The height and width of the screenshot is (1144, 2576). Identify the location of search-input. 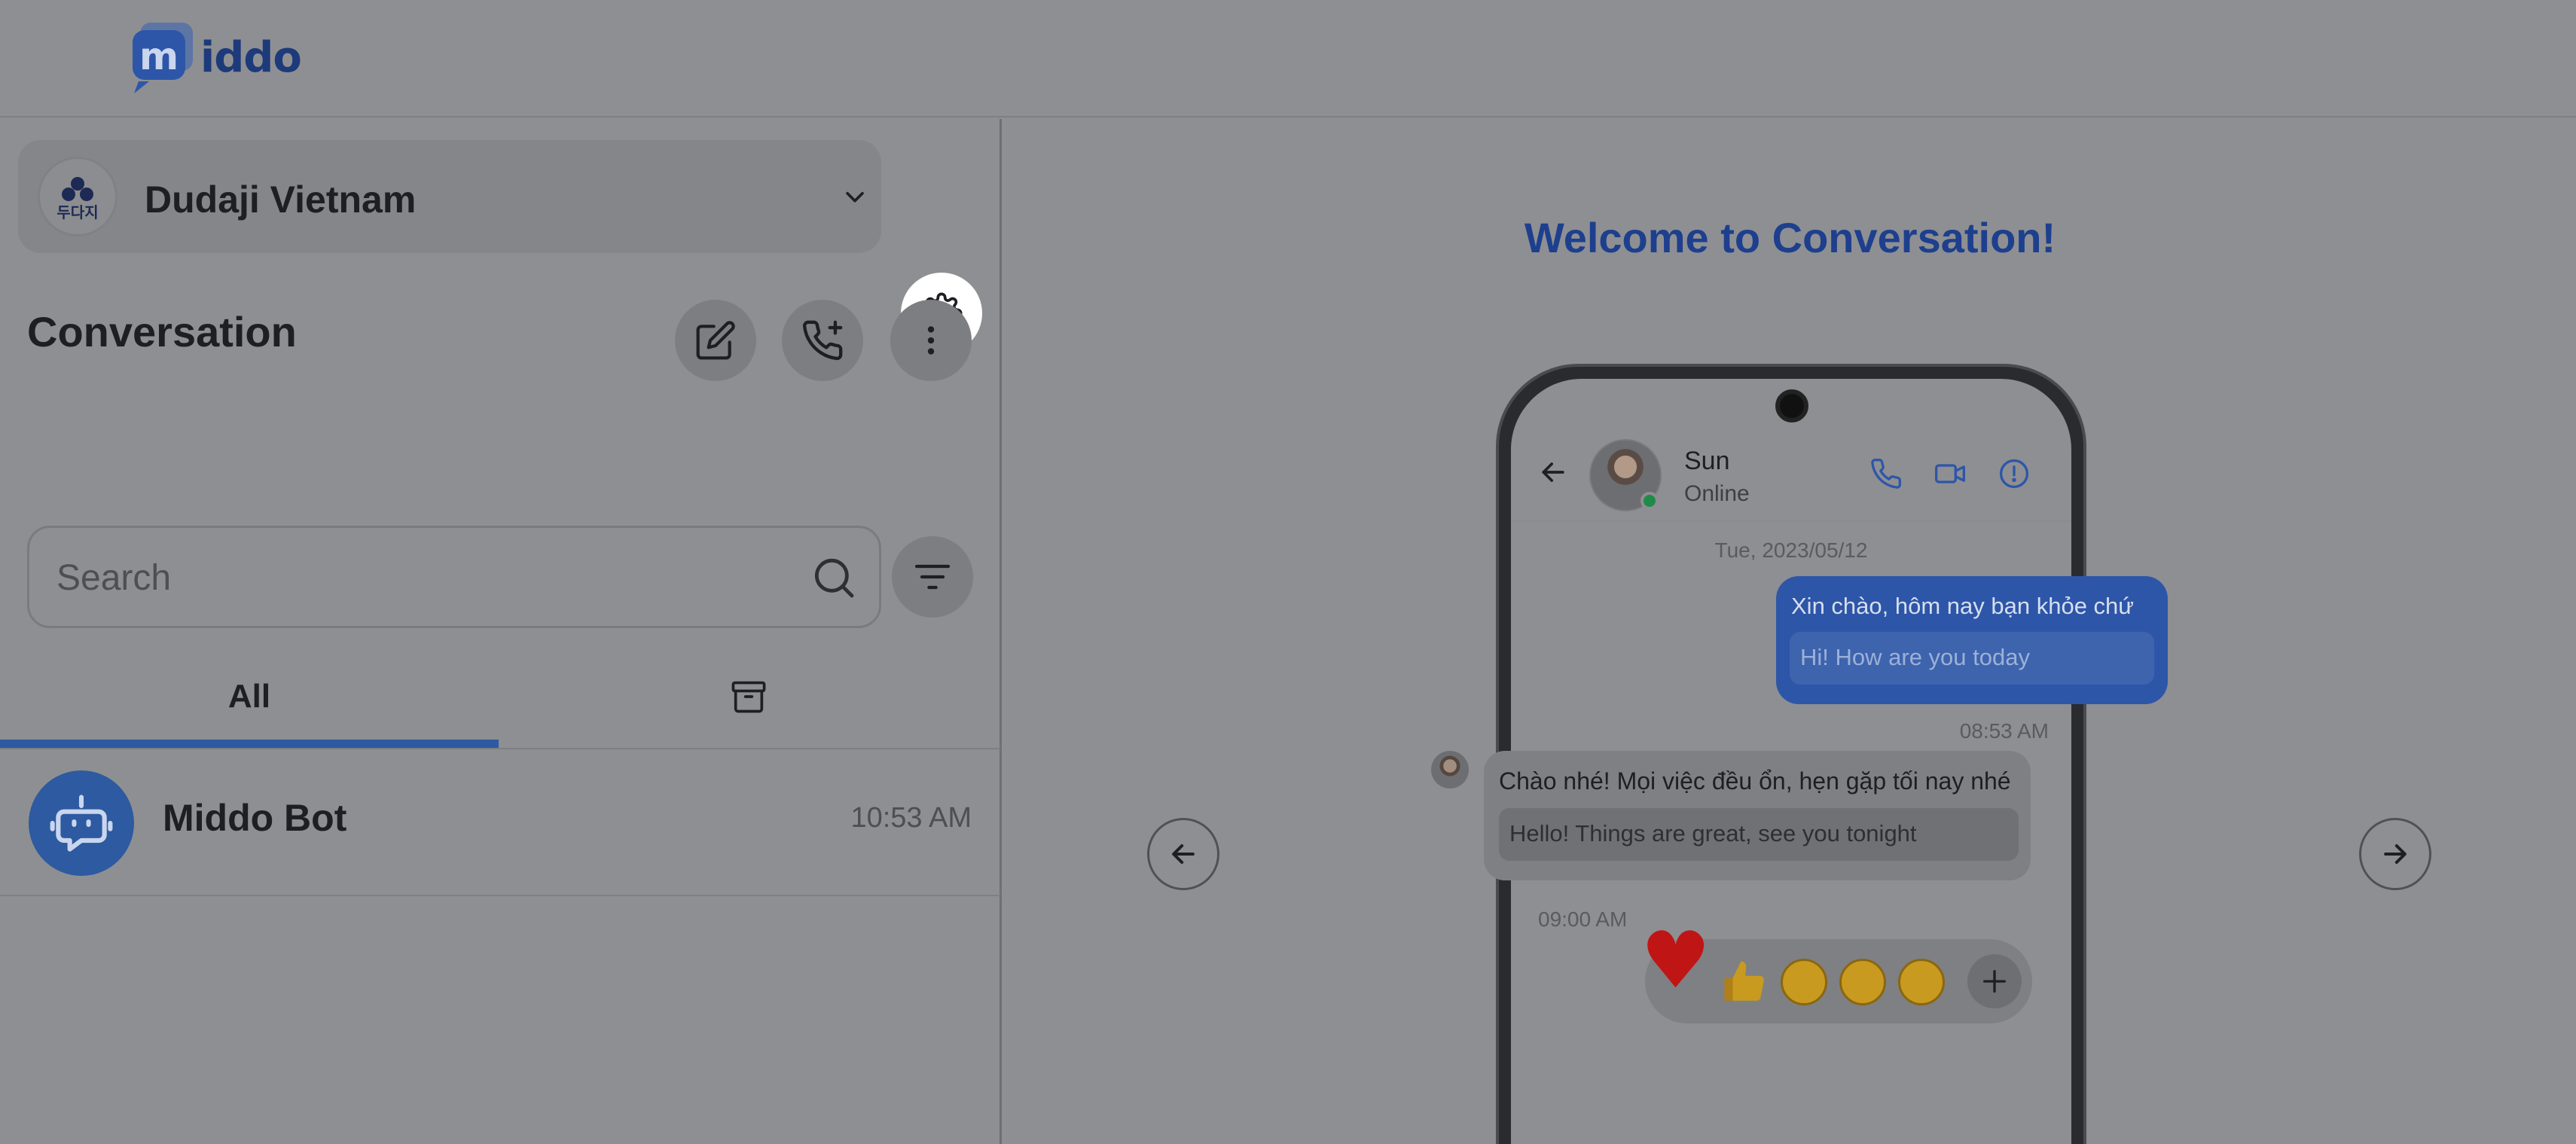
(426, 578).